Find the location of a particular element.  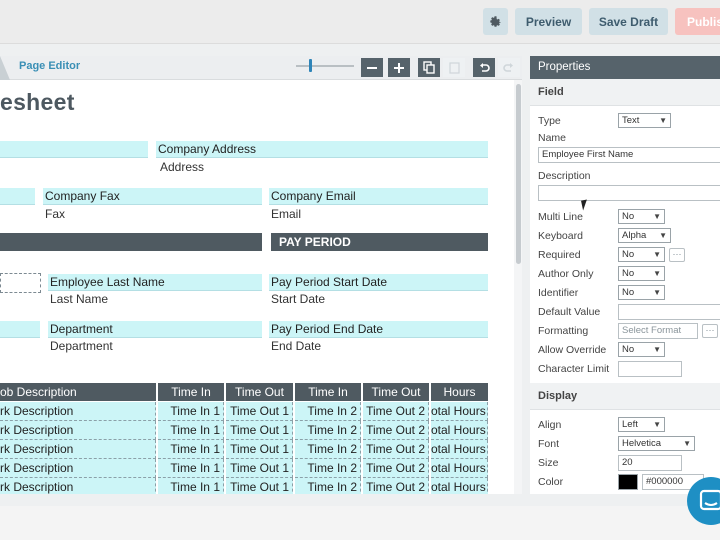

author-only-select: No ▼ is located at coordinates (641, 273).